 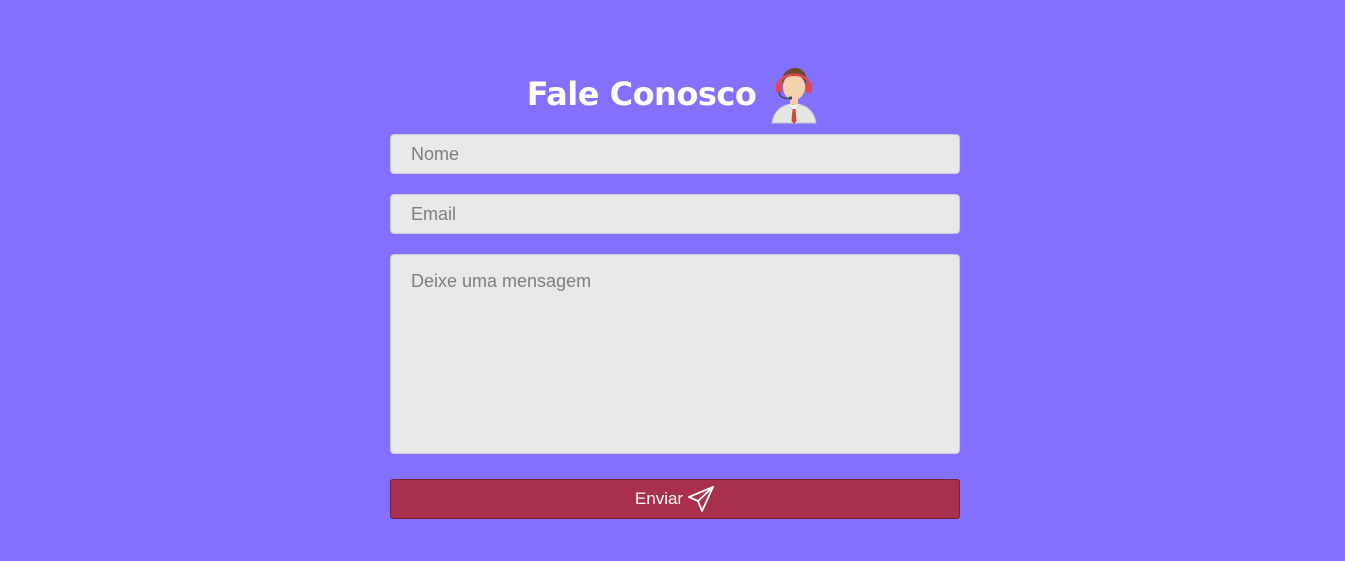 What do you see at coordinates (675, 154) in the screenshot?
I see `name-input` at bounding box center [675, 154].